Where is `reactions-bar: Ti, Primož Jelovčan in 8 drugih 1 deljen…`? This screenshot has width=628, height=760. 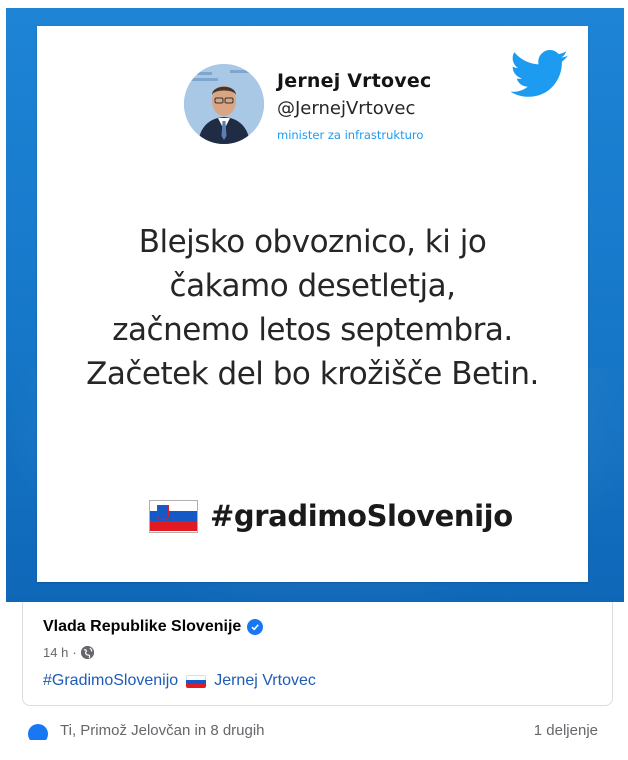 reactions-bar: Ti, Primož Jelovčan in 8 drugih 1 deljen… is located at coordinates (313, 732).